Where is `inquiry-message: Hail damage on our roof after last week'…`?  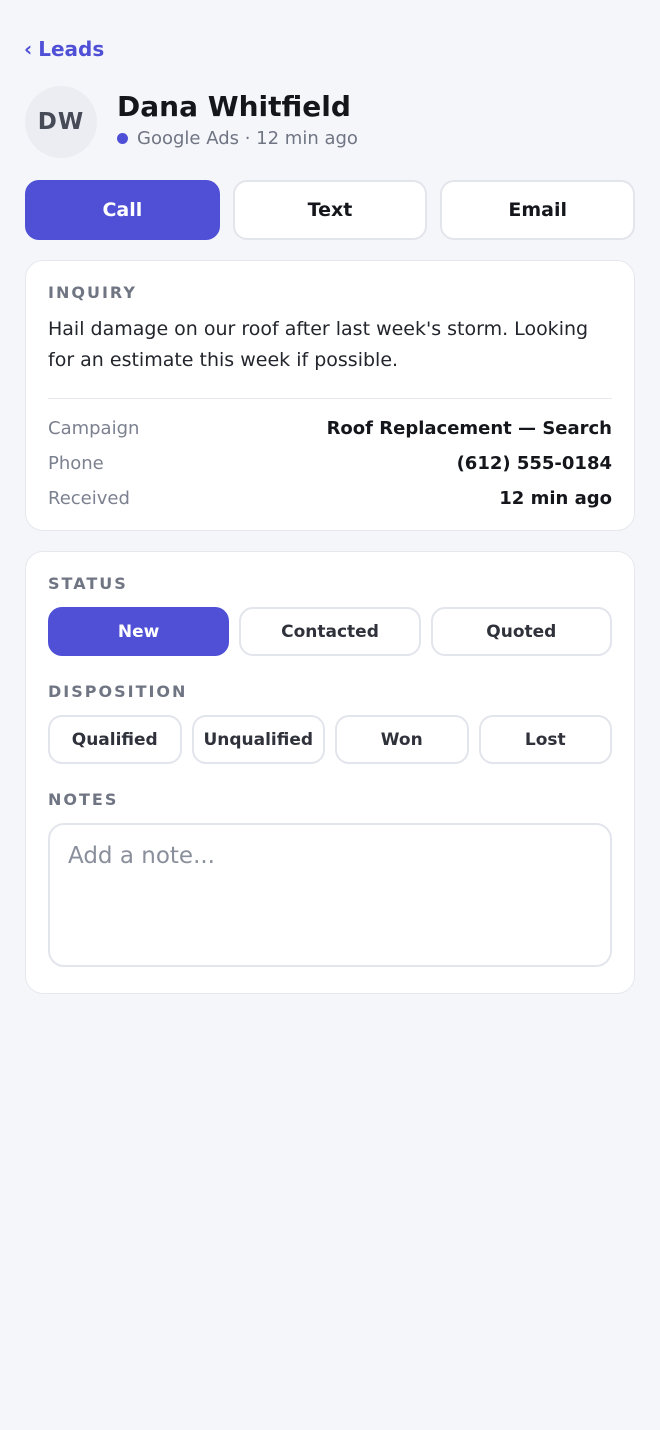 inquiry-message: Hail damage on our roof after last week'… is located at coordinates (318, 344).